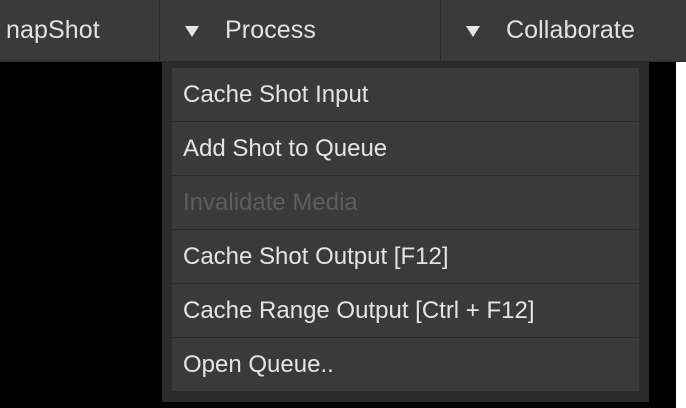 The image size is (686, 408). I want to click on tab-collaborate-label: Collaborate, so click(570, 30).